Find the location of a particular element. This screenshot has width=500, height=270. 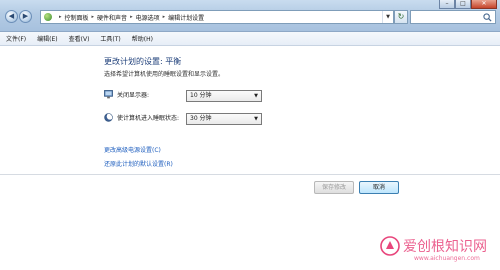

divider is located at coordinates (250, 174).